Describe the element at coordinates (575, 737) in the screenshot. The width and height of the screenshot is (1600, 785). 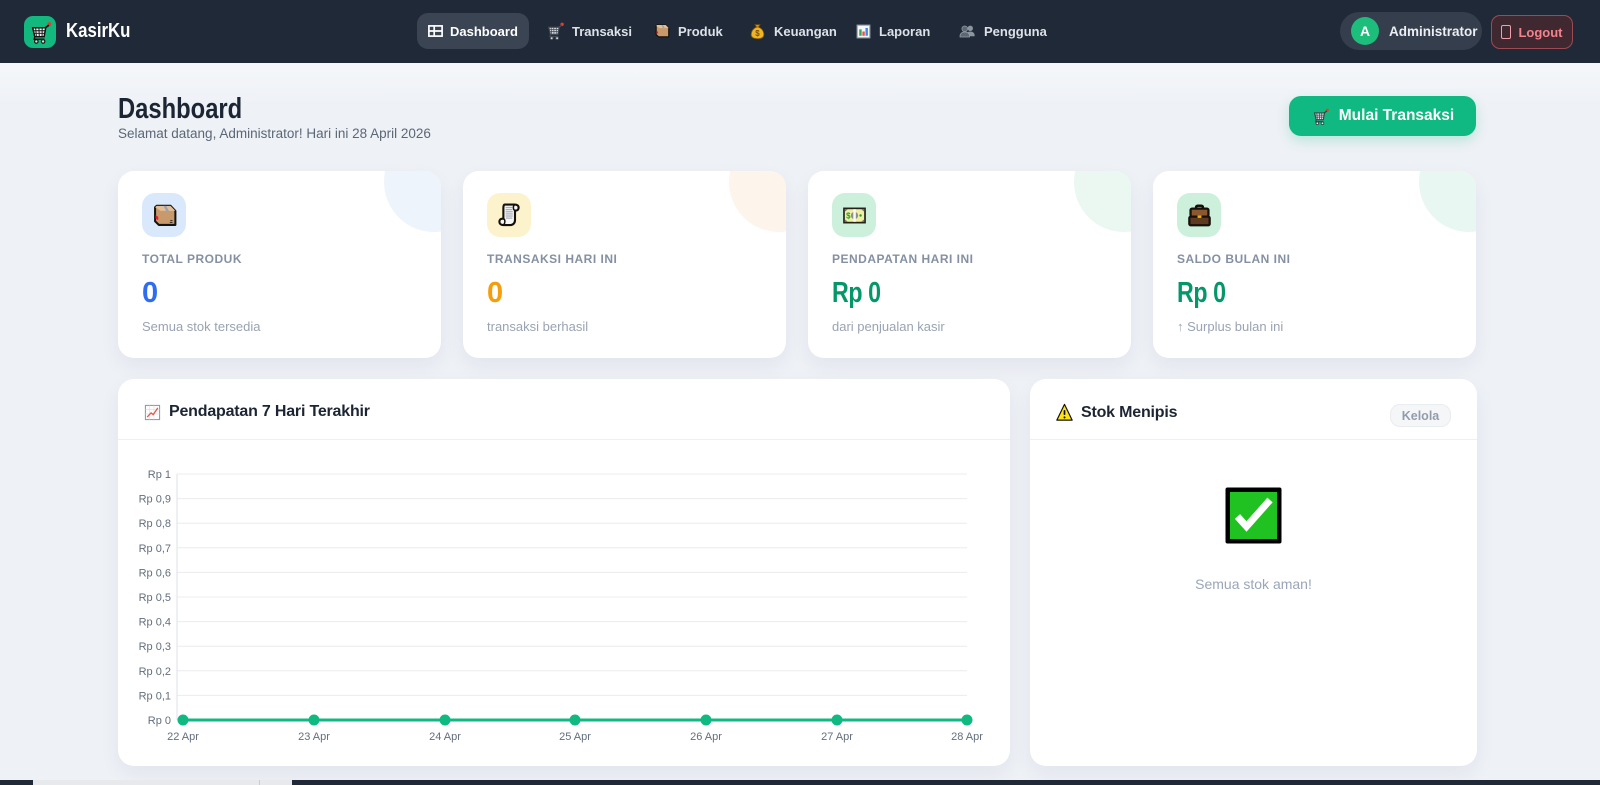
I see `svg-text: 25 Apr` at that location.